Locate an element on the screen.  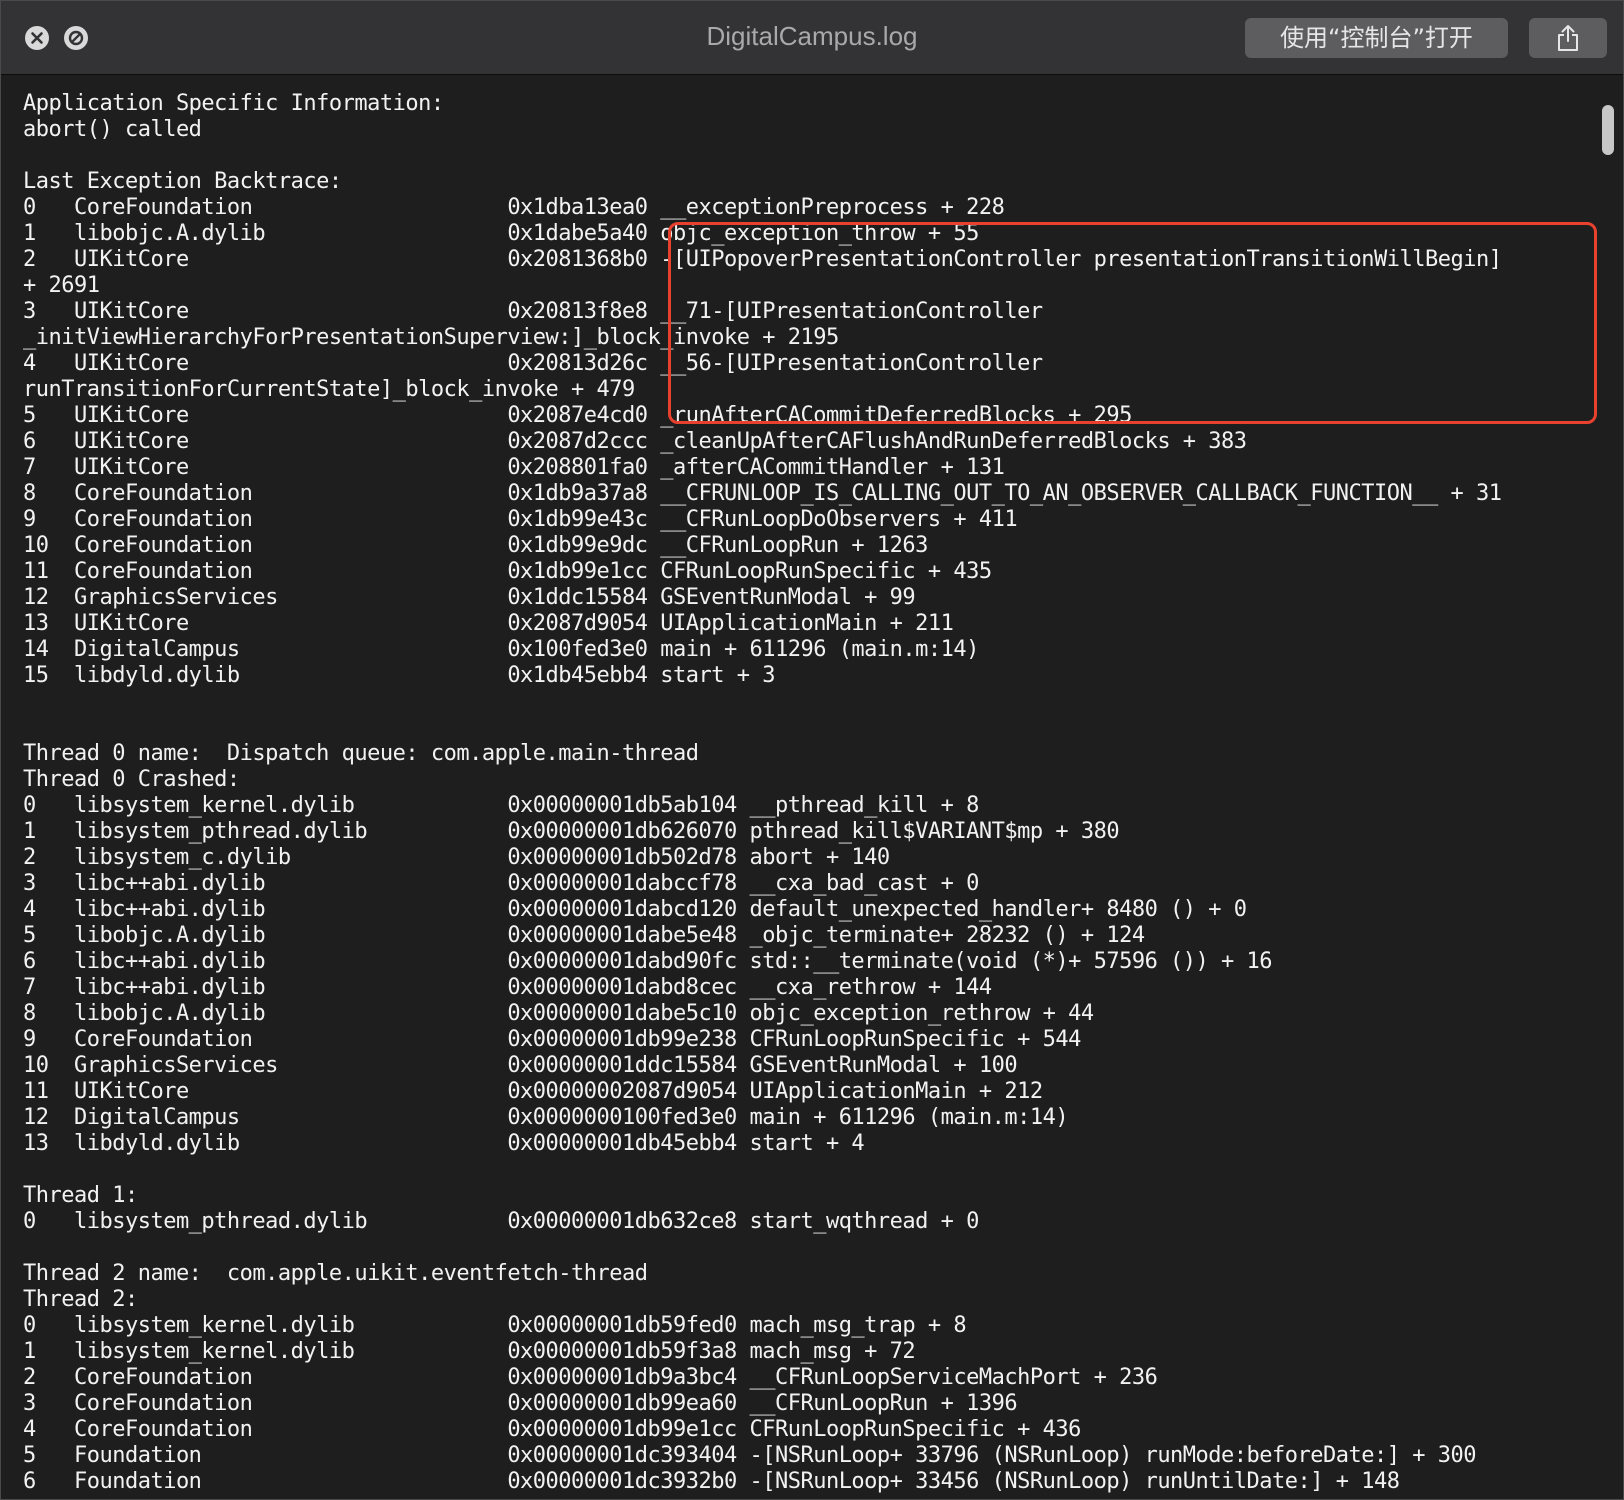
share-icon is located at coordinates (1568, 38).